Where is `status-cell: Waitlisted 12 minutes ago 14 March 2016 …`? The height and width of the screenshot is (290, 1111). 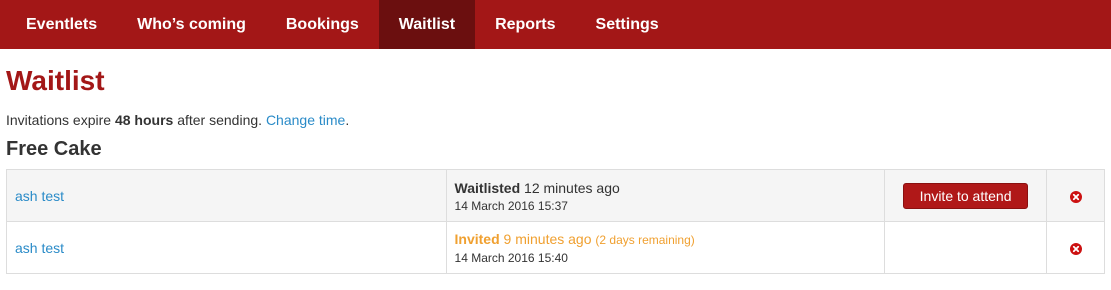
status-cell: Waitlisted 12 minutes ago 14 March 2016 … is located at coordinates (665, 195).